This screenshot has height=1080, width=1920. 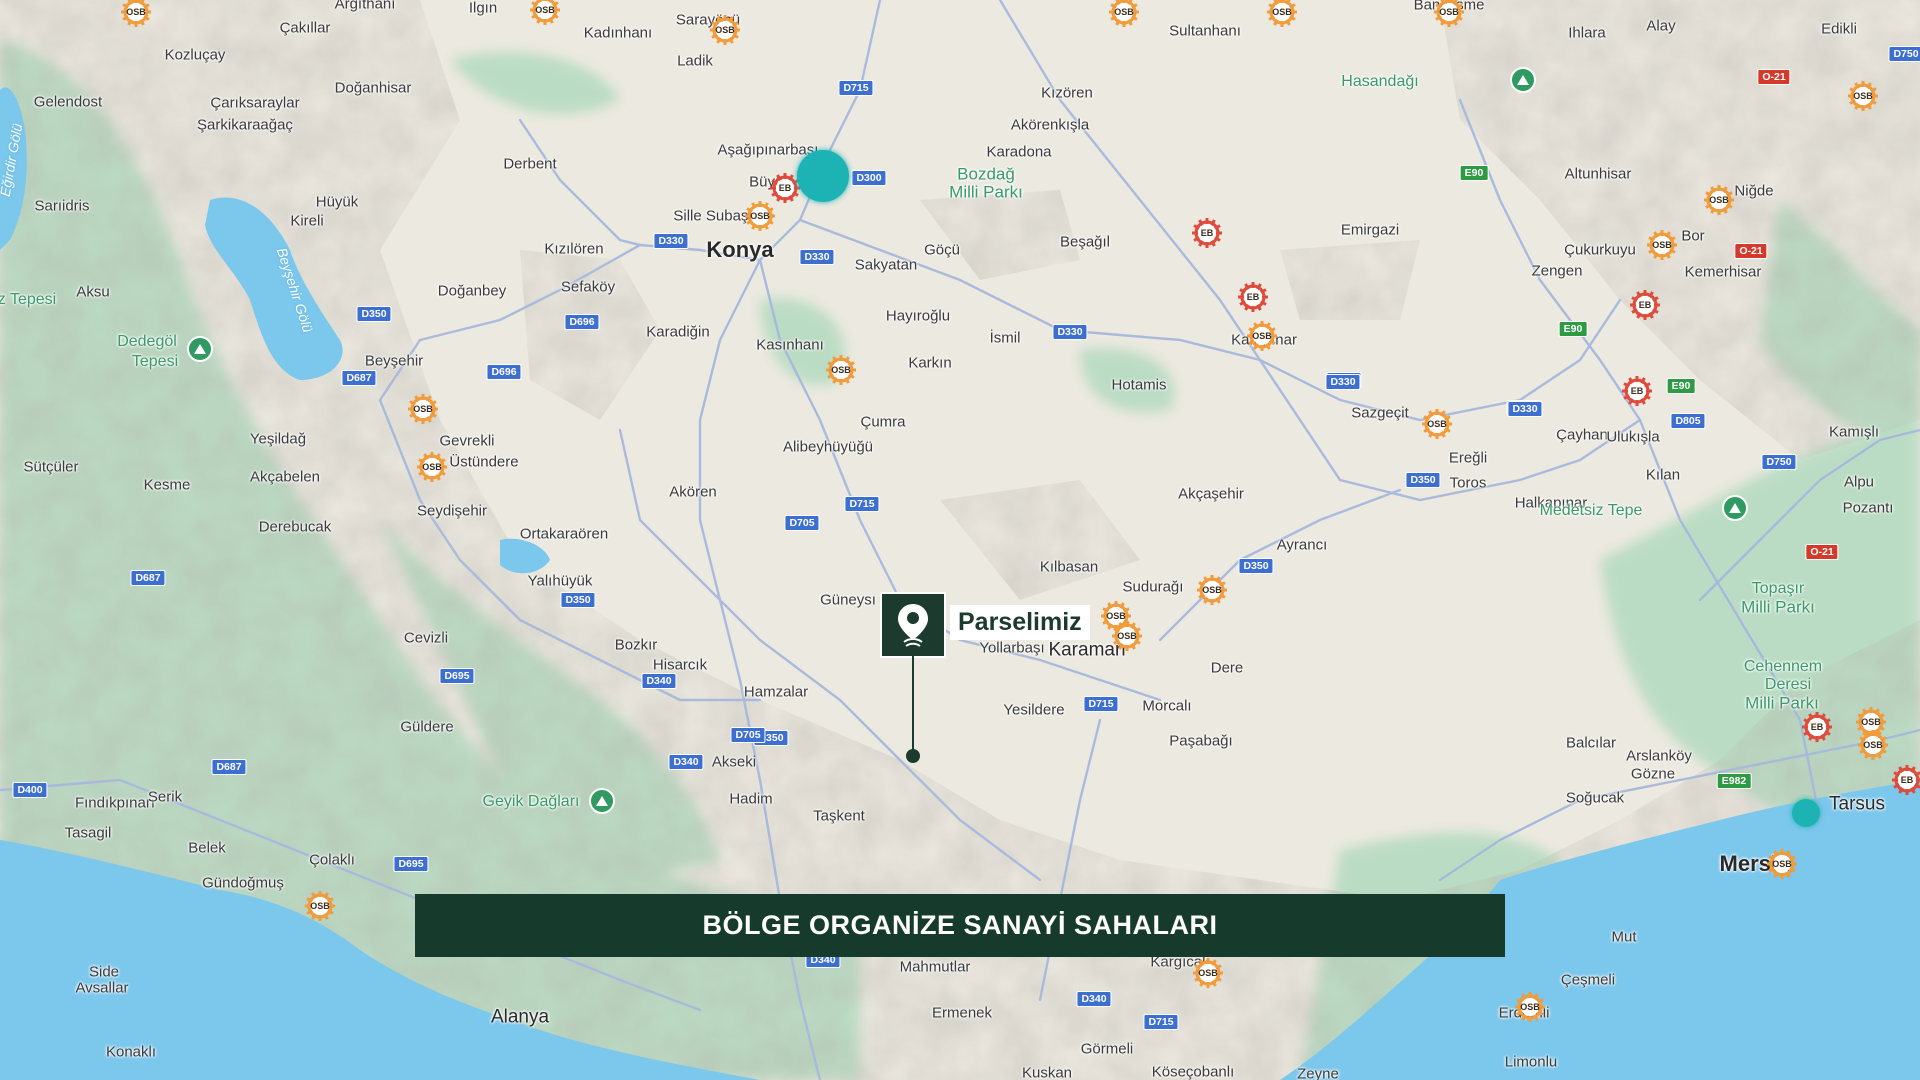 What do you see at coordinates (1663, 475) in the screenshot?
I see `place-label: Kılan` at bounding box center [1663, 475].